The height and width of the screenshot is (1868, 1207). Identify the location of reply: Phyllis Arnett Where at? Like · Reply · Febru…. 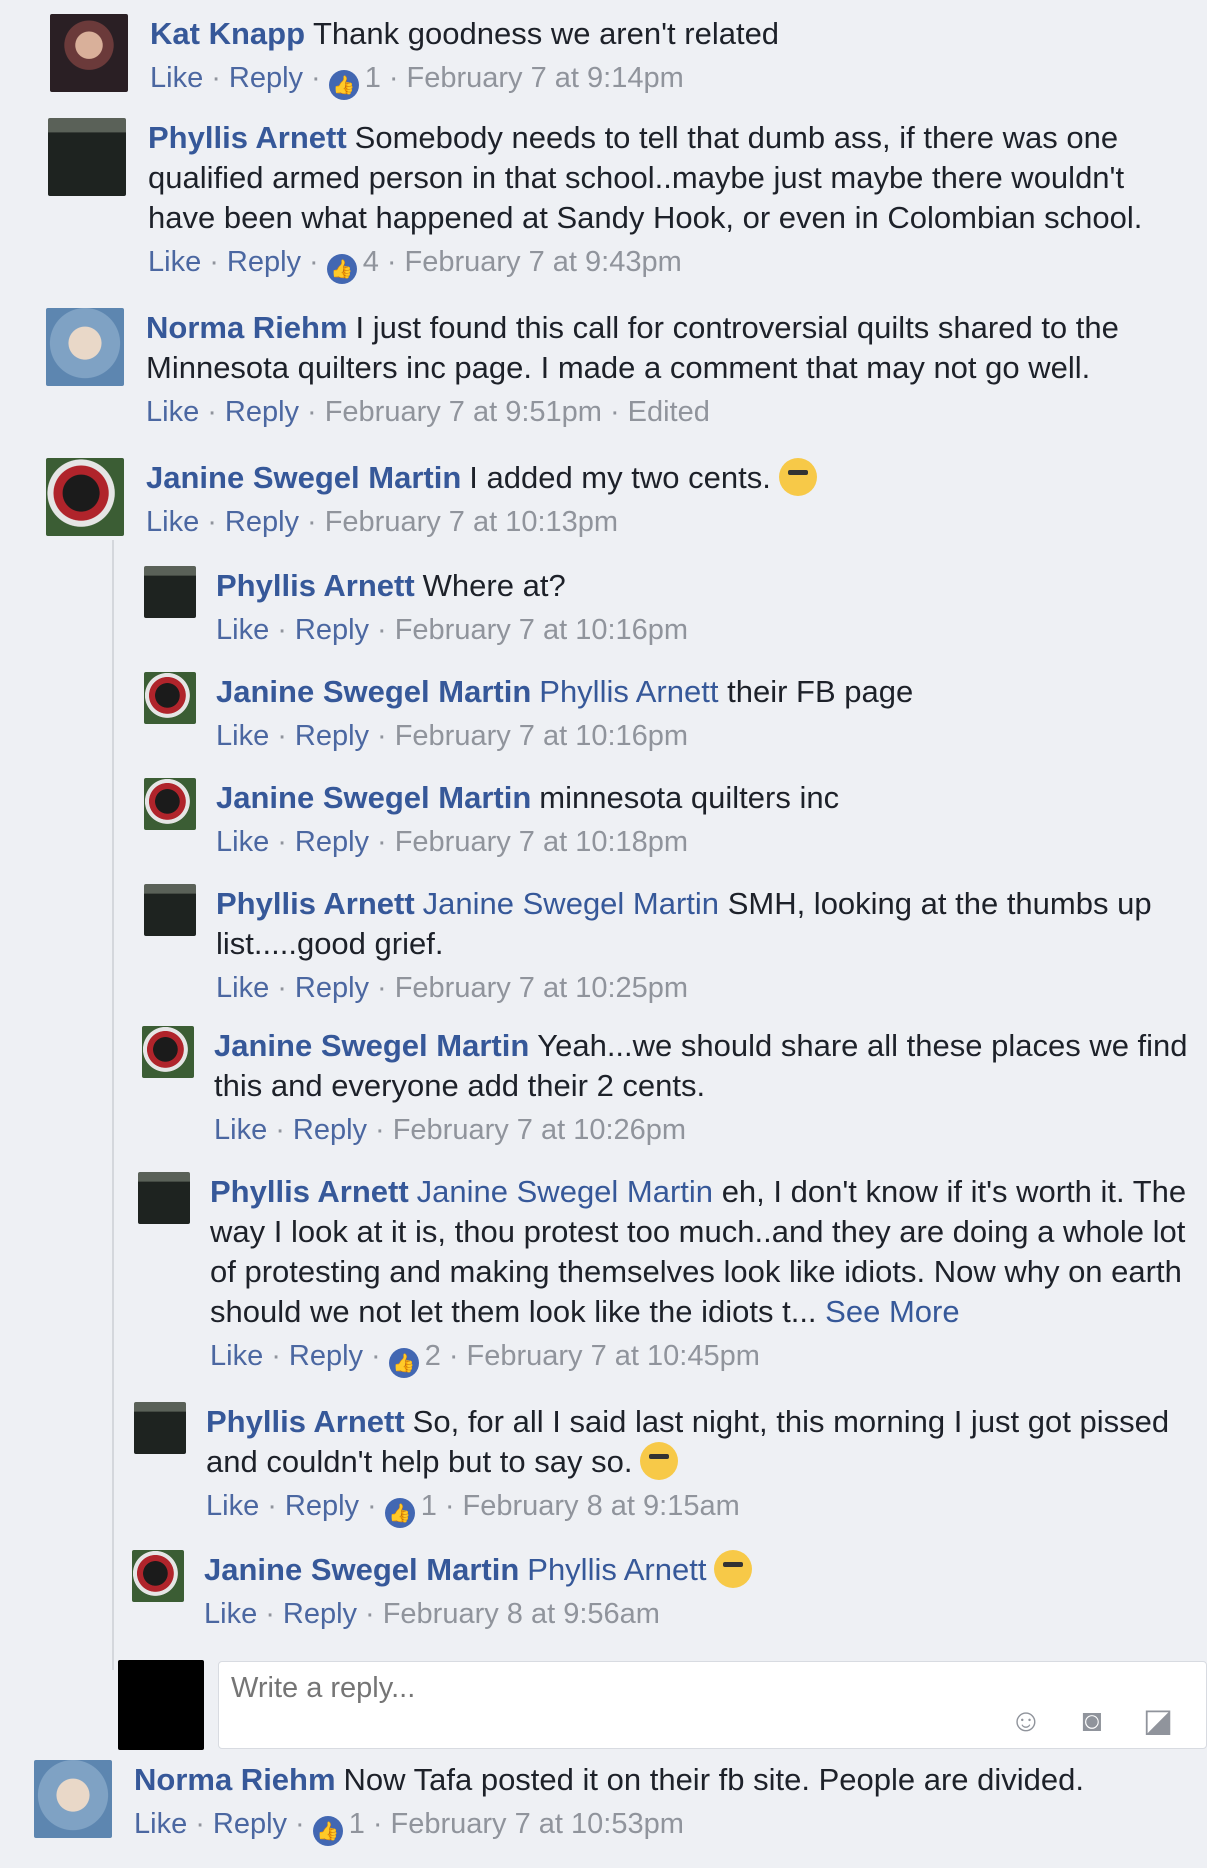
(669, 608).